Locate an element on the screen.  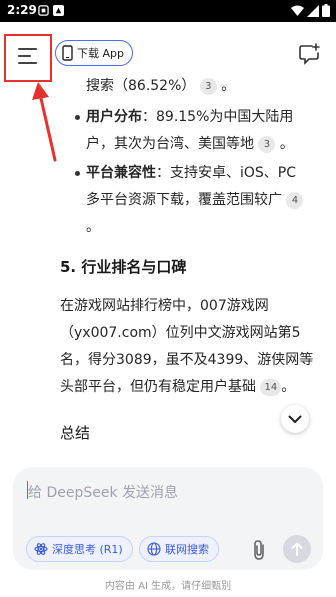
web-search-label: 联网搜索 is located at coordinates (187, 549).